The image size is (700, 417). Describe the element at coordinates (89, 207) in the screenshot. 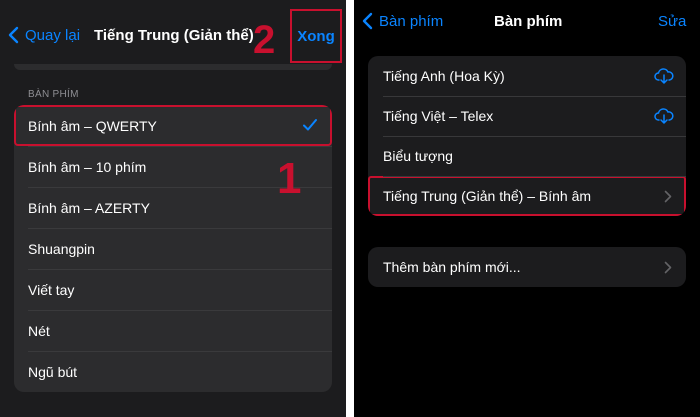

I see `option-label: Bính âm – AZERTY` at that location.